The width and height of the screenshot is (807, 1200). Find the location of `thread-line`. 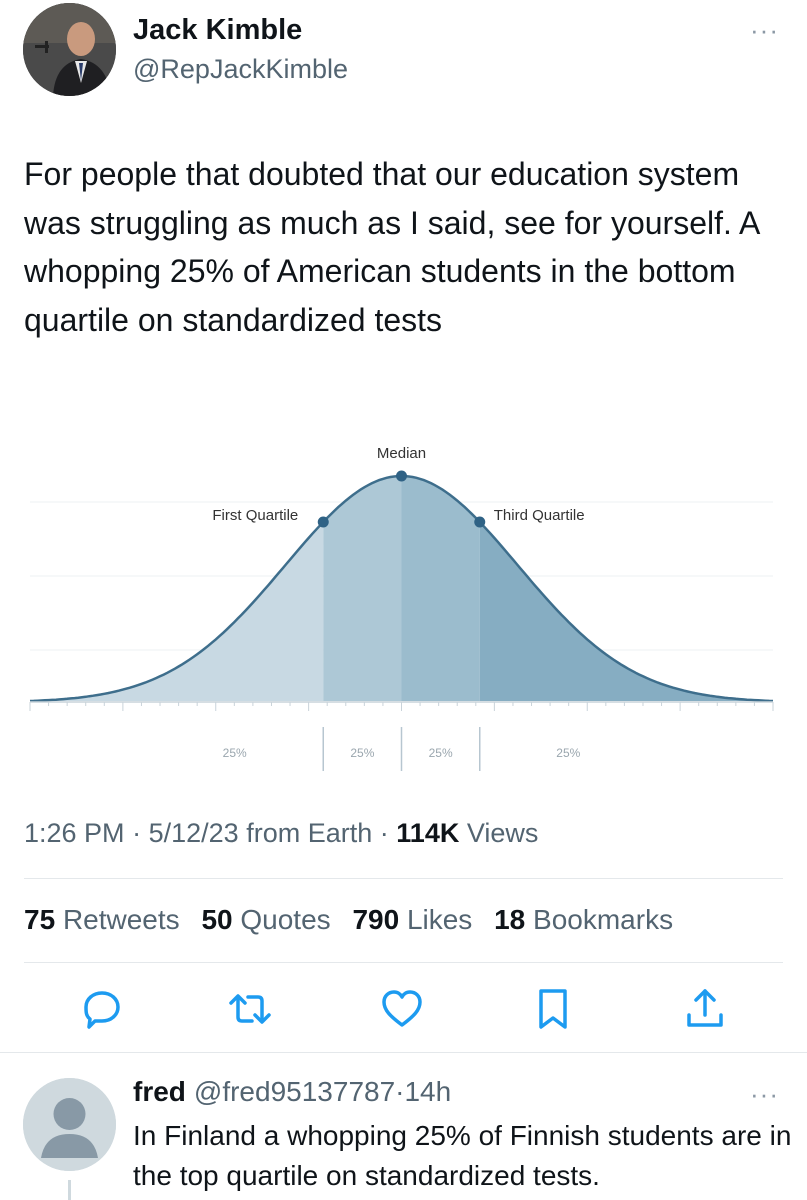

thread-line is located at coordinates (69, 1190).